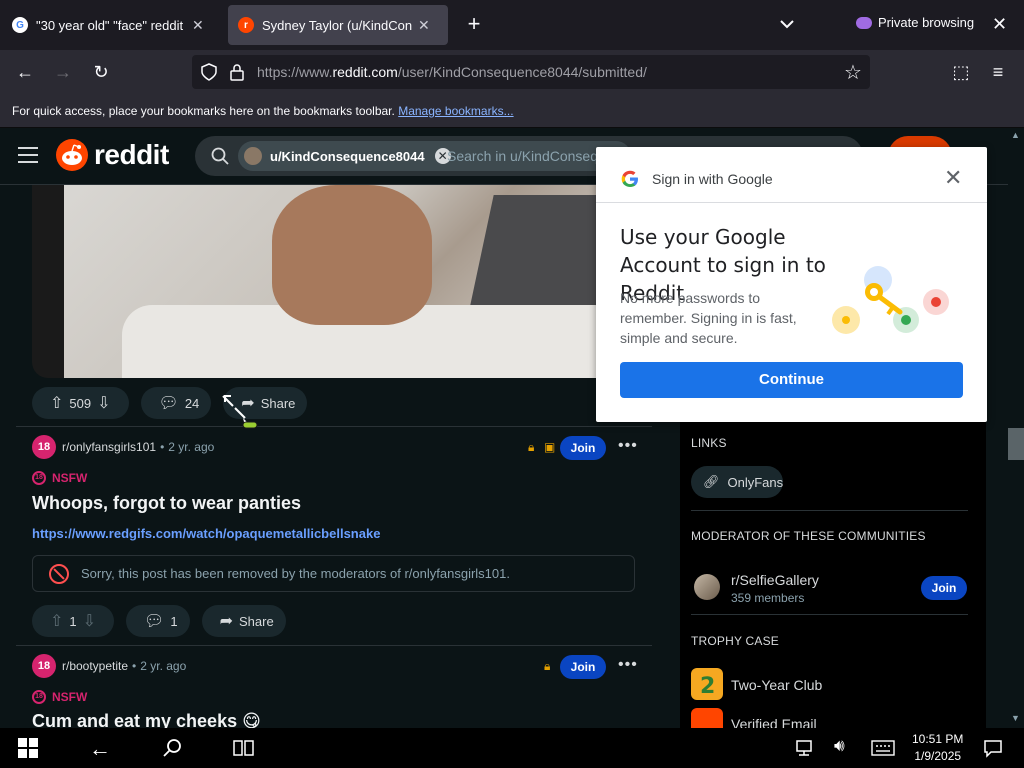 The image size is (1024, 768). Describe the element at coordinates (80, 403) in the screenshot. I see `vote-pill: ⇧ 509 ⇩` at that location.